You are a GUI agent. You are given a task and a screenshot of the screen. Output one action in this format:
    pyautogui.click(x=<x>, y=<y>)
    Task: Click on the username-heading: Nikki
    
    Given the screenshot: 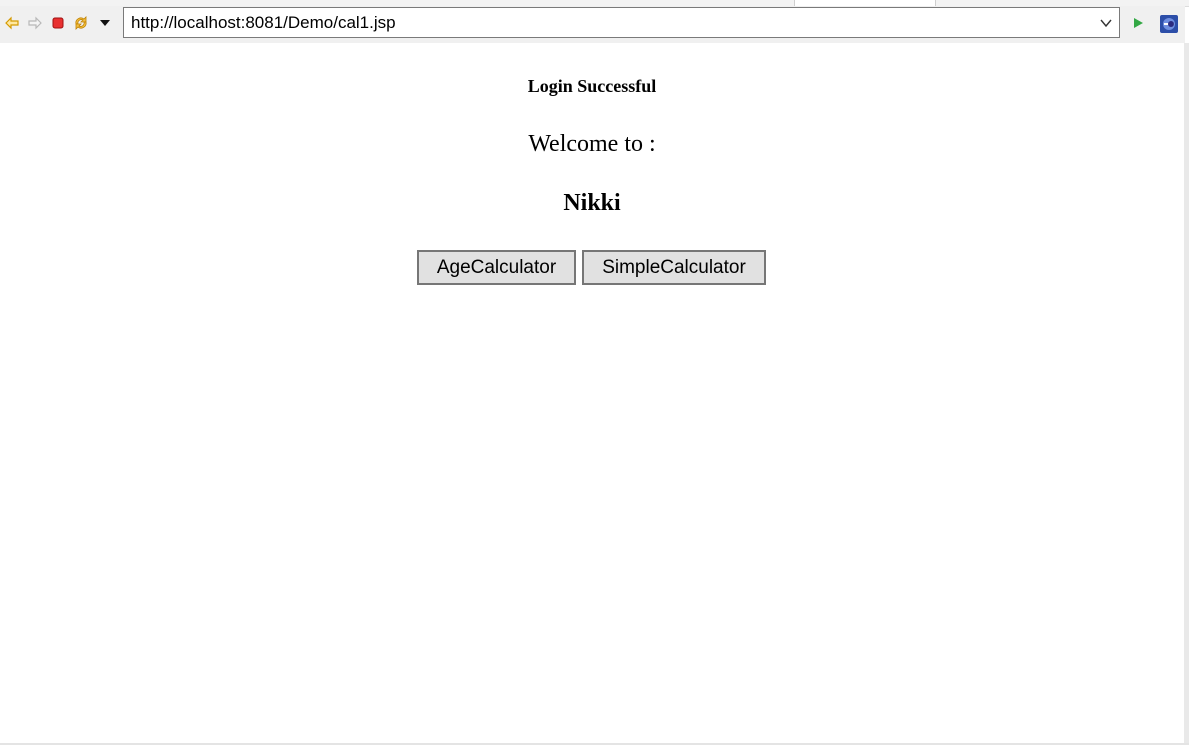 What is the action you would take?
    pyautogui.click(x=592, y=203)
    